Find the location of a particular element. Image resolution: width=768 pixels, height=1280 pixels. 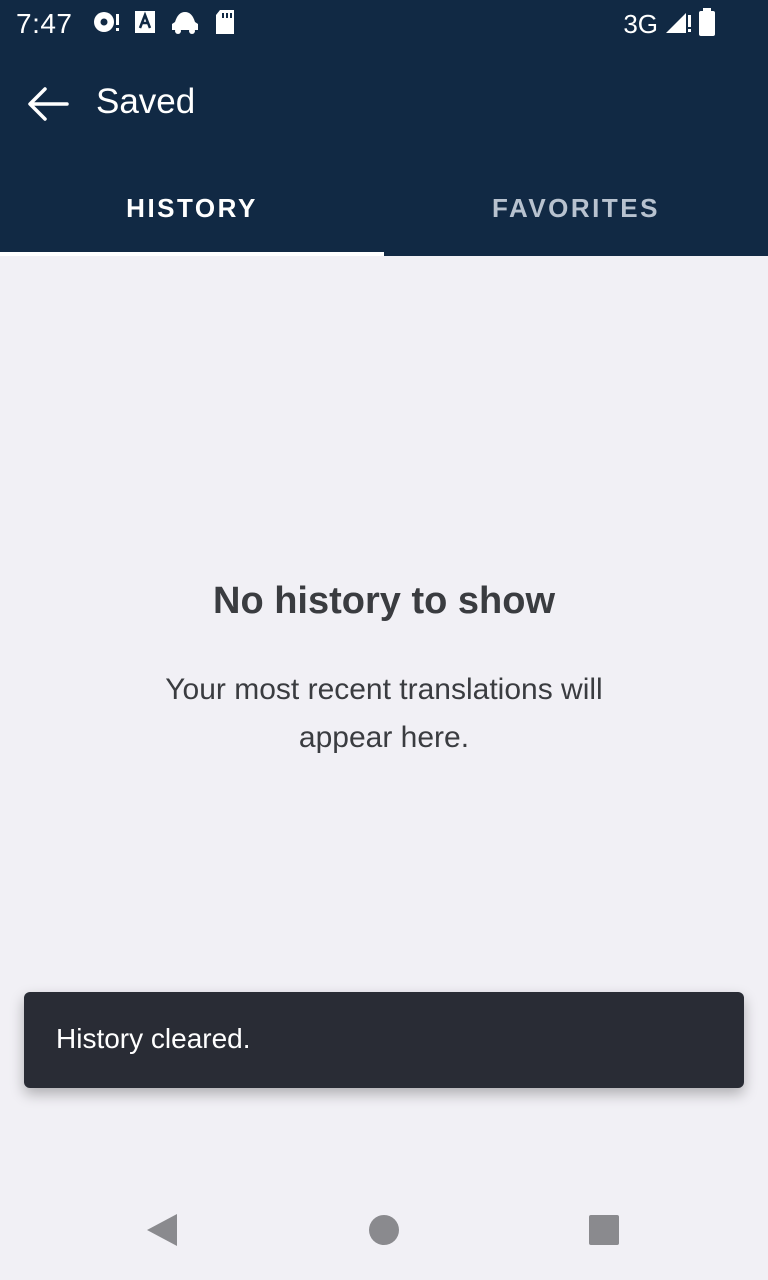

tab-bar: HISTORY FAVORITES is located at coordinates (384, 208).